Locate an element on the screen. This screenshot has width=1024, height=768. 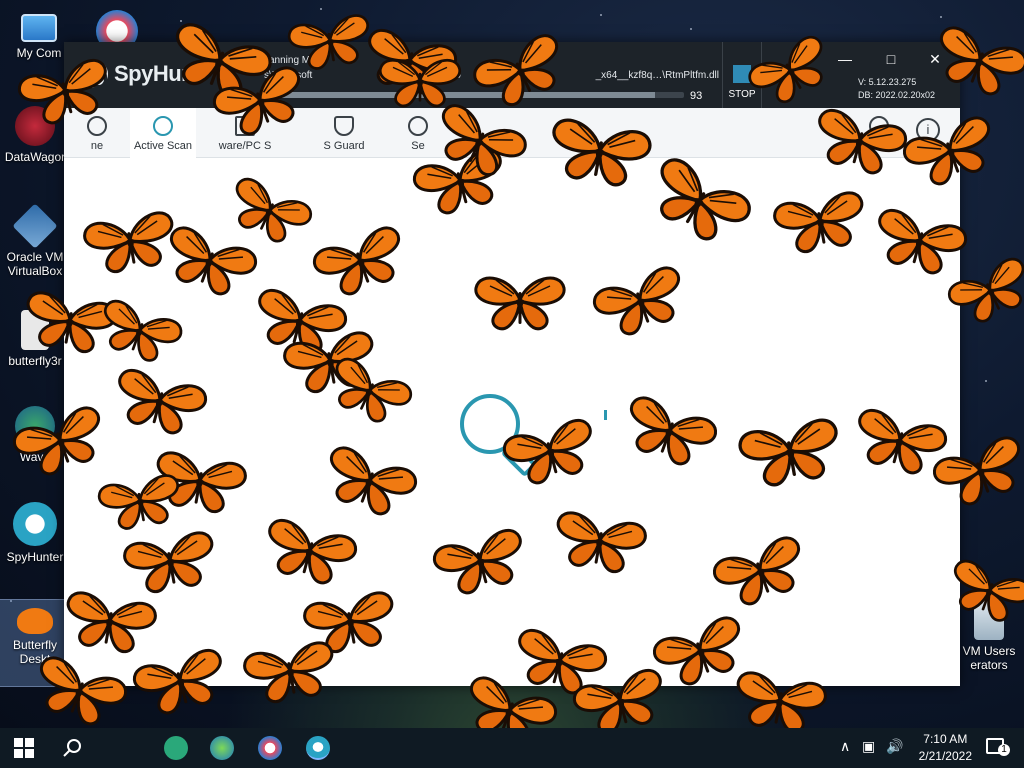
taskbar-spyhunter is located at coordinates (318, 748).